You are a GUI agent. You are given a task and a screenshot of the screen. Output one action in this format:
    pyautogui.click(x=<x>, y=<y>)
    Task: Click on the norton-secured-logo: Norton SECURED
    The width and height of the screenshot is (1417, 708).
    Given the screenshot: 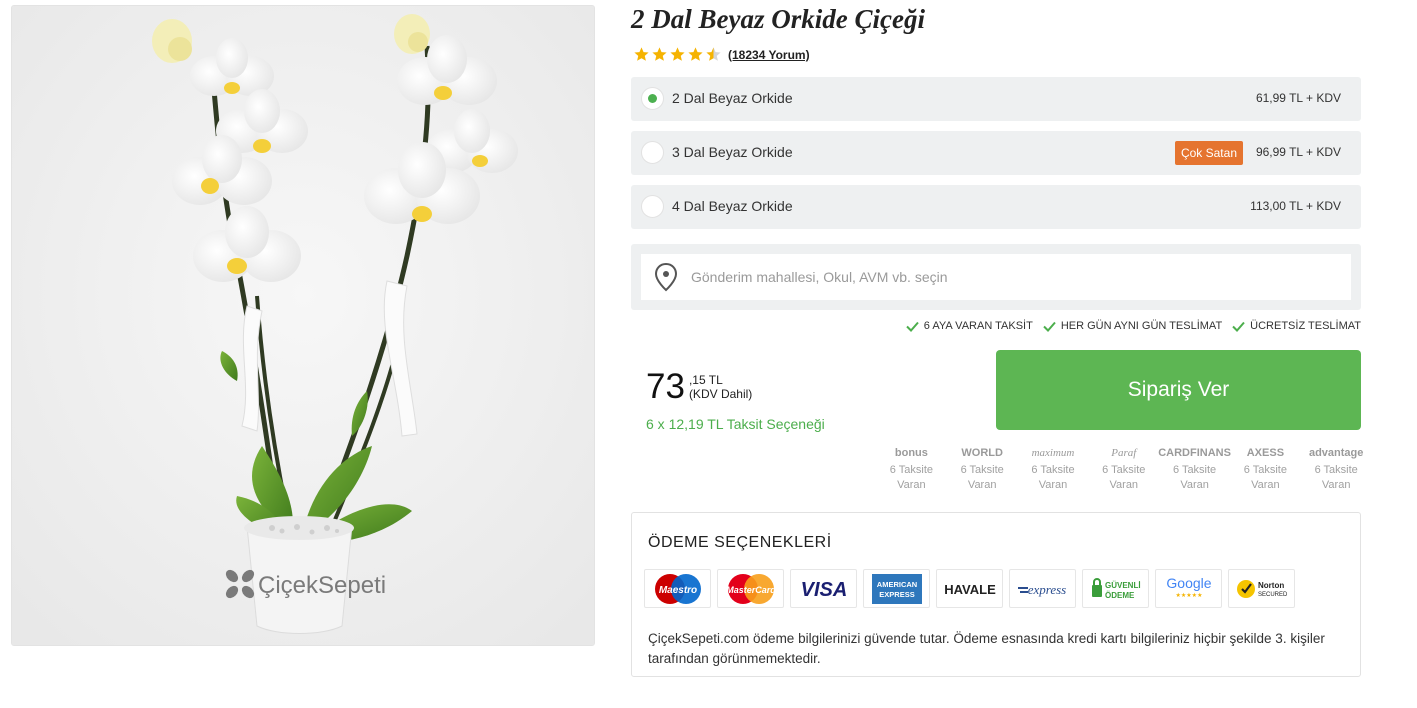 What is the action you would take?
    pyautogui.click(x=1261, y=588)
    